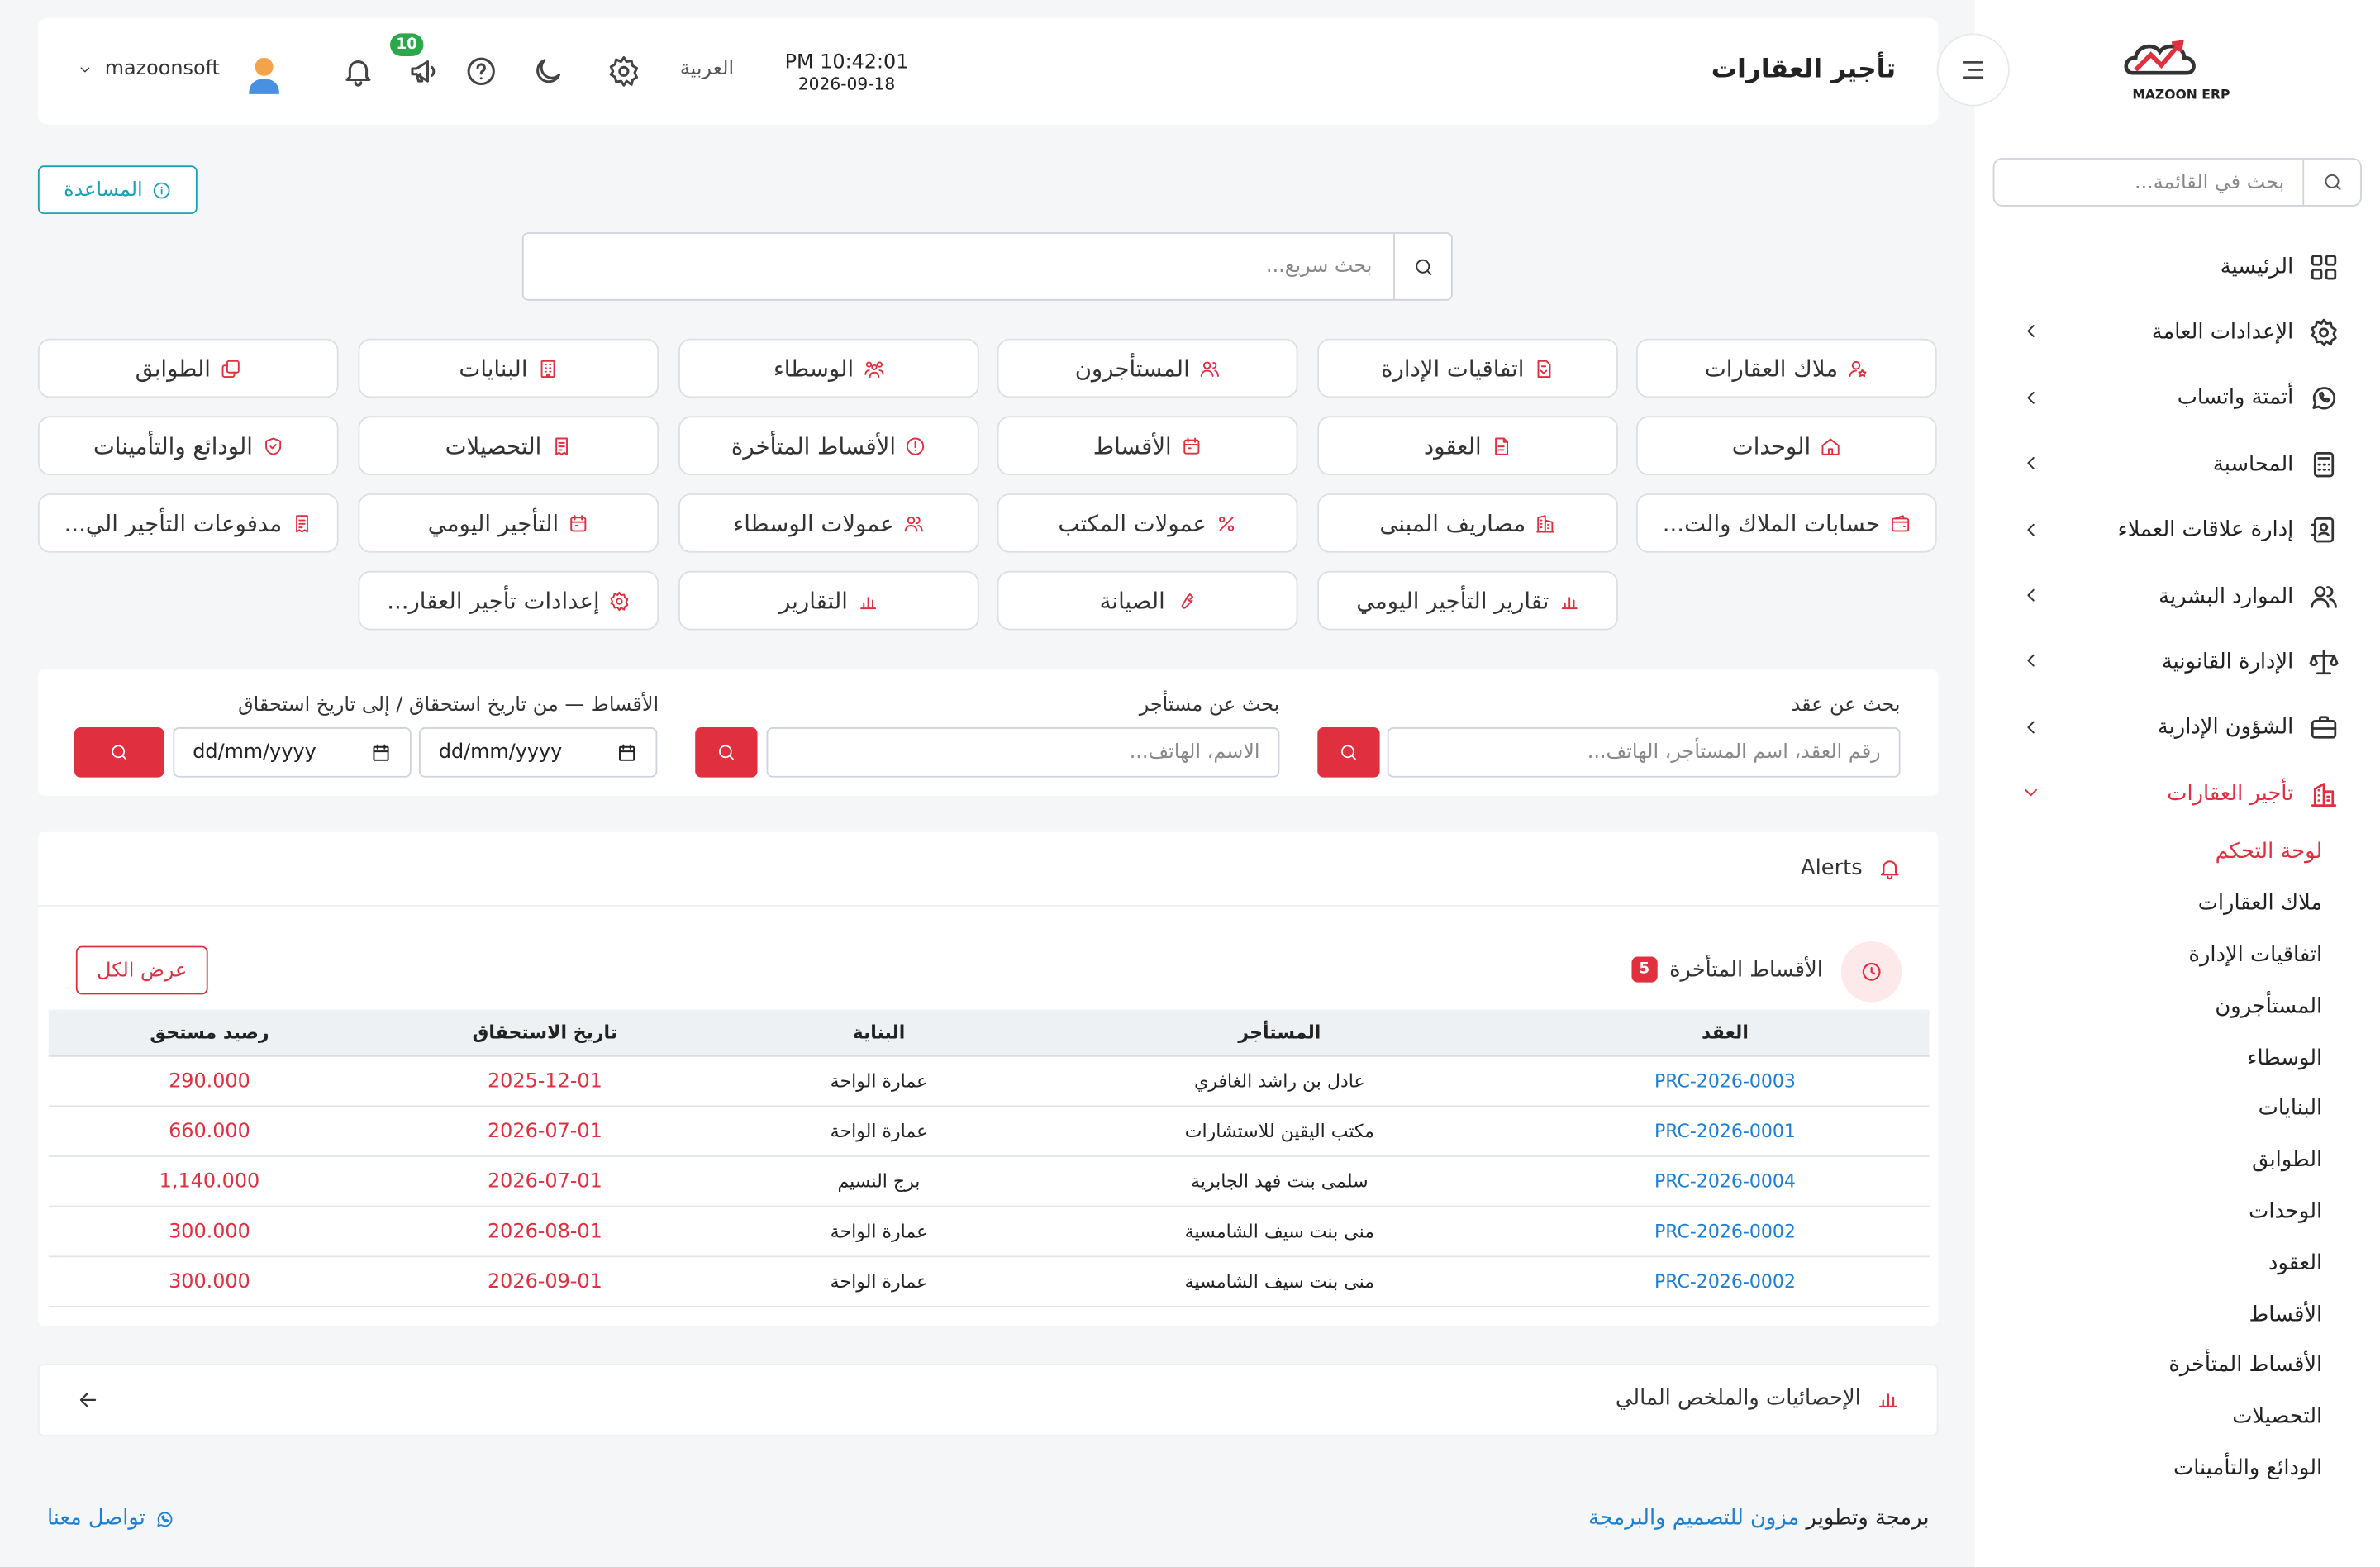  Describe the element at coordinates (500, 752) in the screenshot. I see `date-from-value: dd/mm/yyyy` at that location.